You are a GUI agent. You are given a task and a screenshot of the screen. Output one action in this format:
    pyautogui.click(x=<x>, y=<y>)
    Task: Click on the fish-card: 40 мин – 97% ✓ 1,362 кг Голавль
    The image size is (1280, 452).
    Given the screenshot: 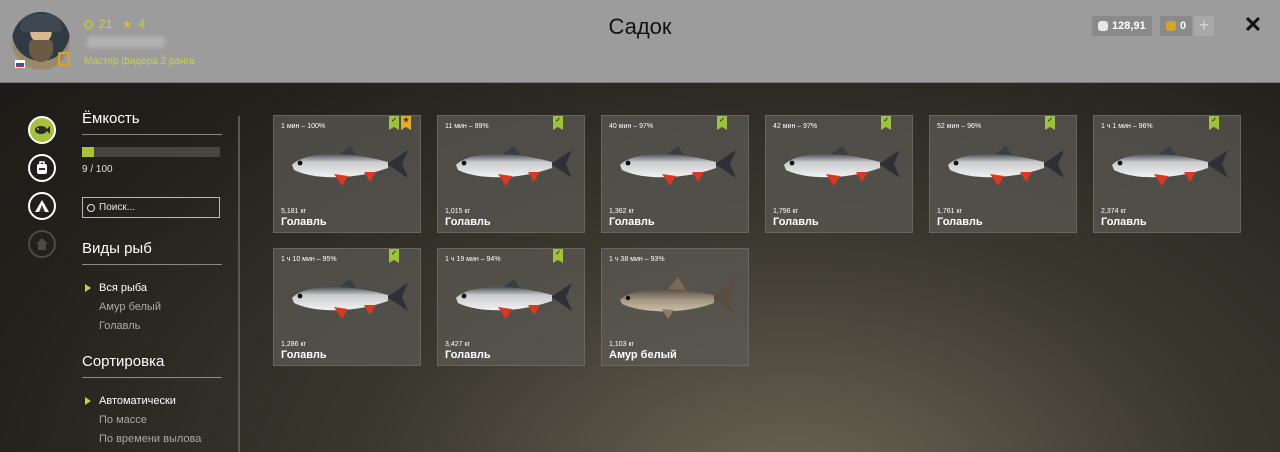 What is the action you would take?
    pyautogui.click(x=675, y=174)
    